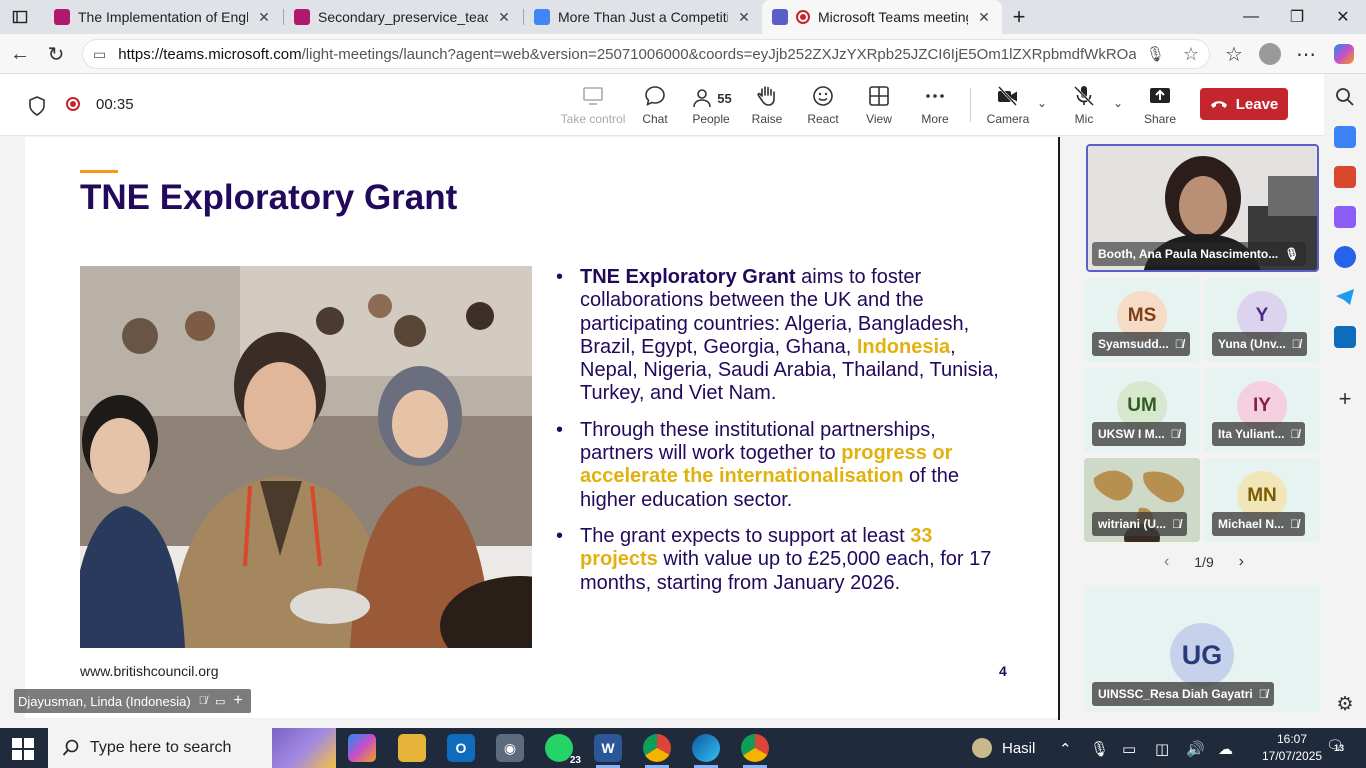 The image size is (1366, 768). What do you see at coordinates (412, 748) in the screenshot?
I see `file-explorer-icon` at bounding box center [412, 748].